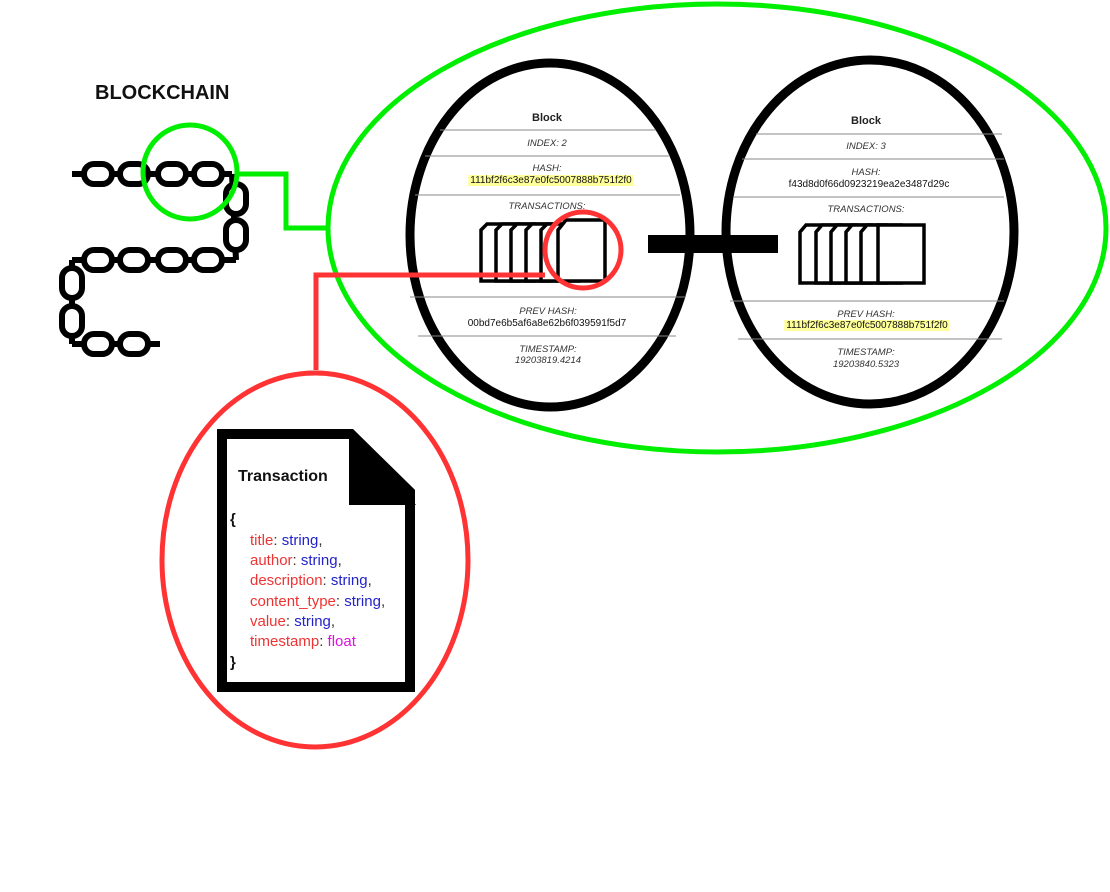  I want to click on field-type: float, so click(341, 641).